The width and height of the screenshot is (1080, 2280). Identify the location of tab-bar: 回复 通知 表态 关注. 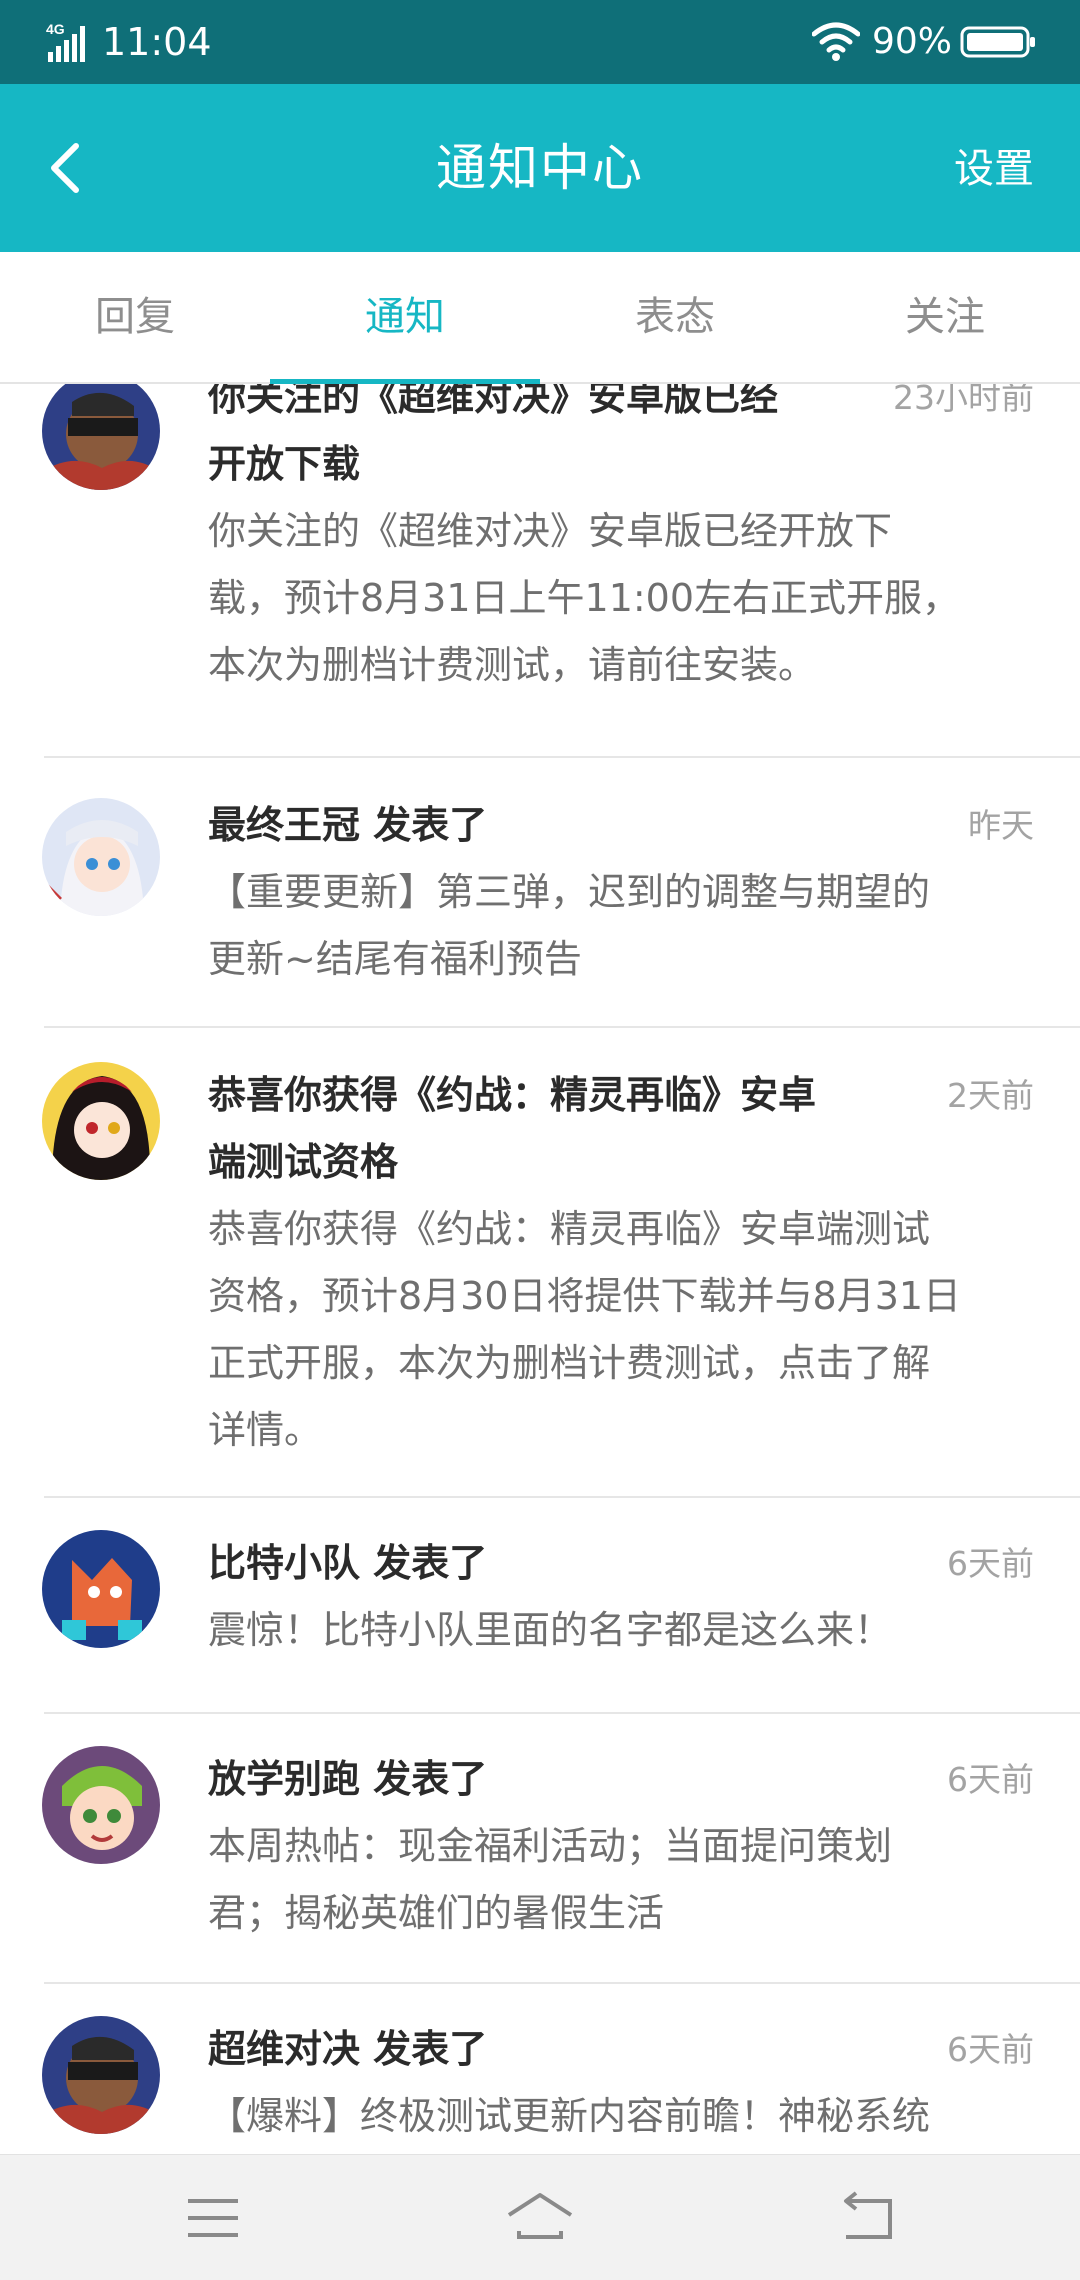
(540, 318).